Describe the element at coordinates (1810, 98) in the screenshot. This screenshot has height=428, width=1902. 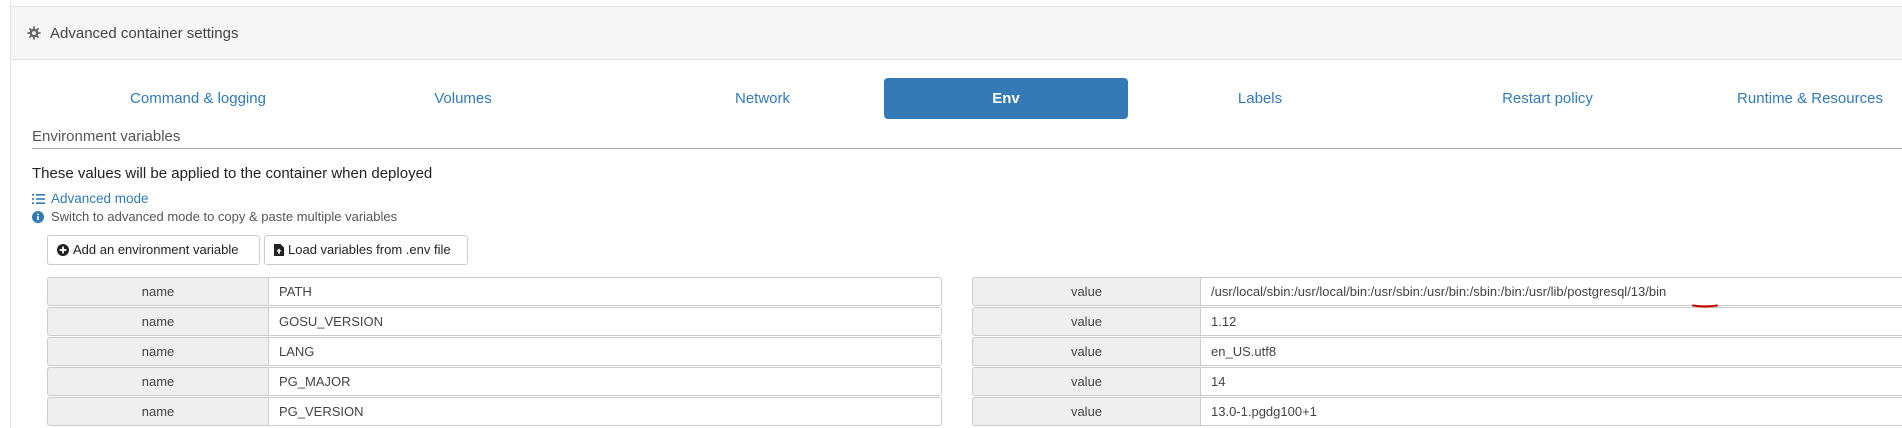
I see `tab-runtime-resources: Runtime & Resources` at that location.